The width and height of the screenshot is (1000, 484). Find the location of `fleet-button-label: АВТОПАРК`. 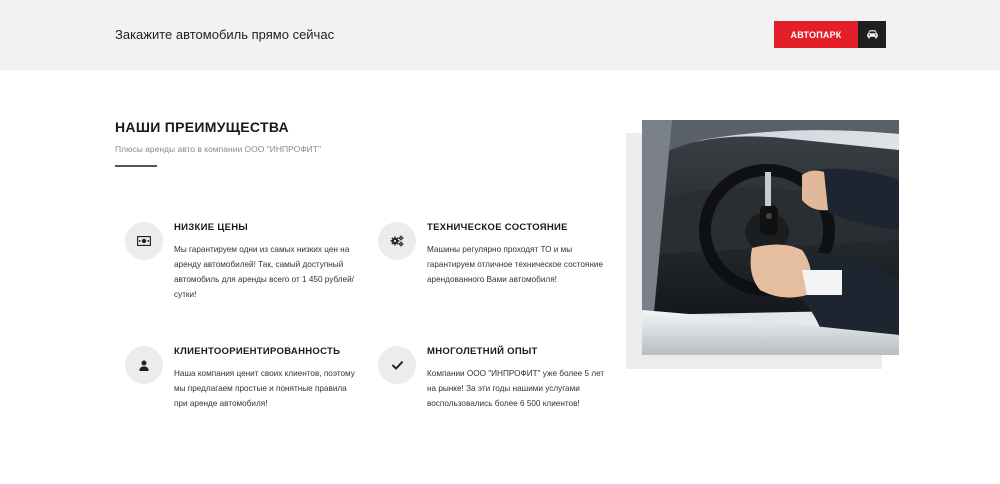

fleet-button-label: АВТОПАРК is located at coordinates (816, 34).